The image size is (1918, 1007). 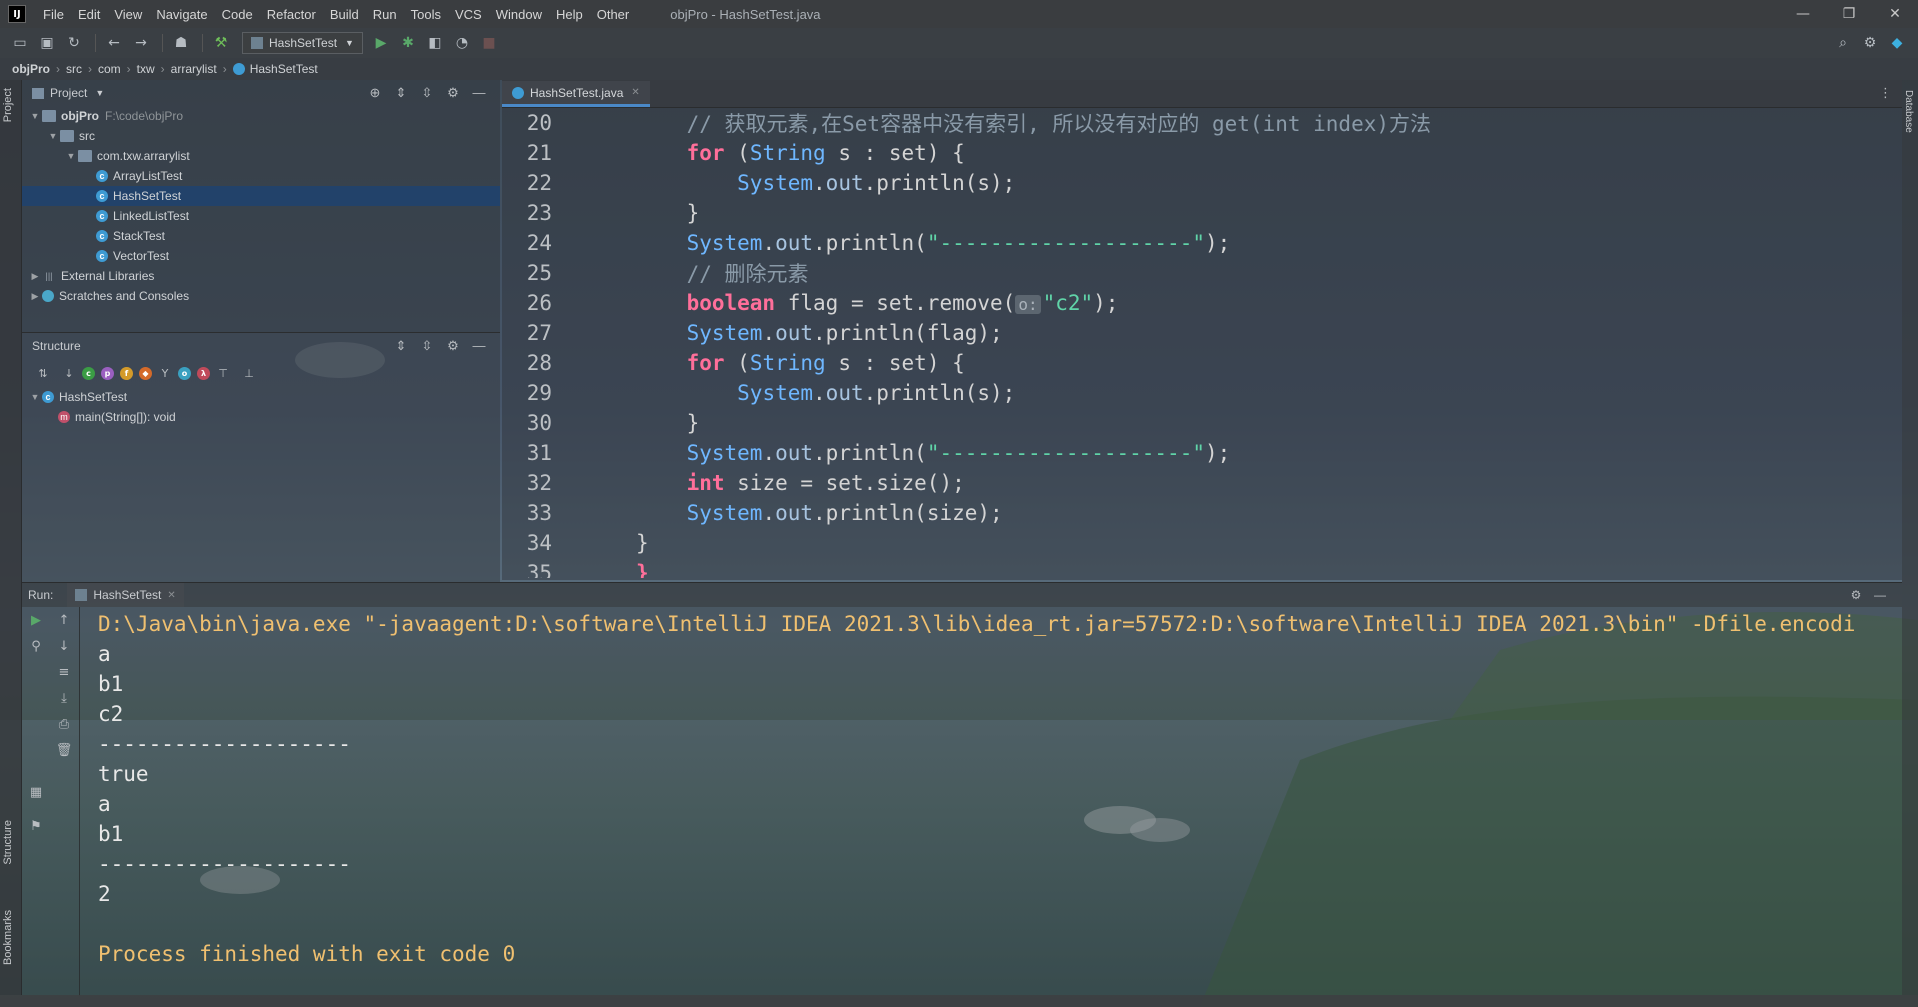 What do you see at coordinates (165, 373) in the screenshot?
I see `filter-icon: Y` at bounding box center [165, 373].